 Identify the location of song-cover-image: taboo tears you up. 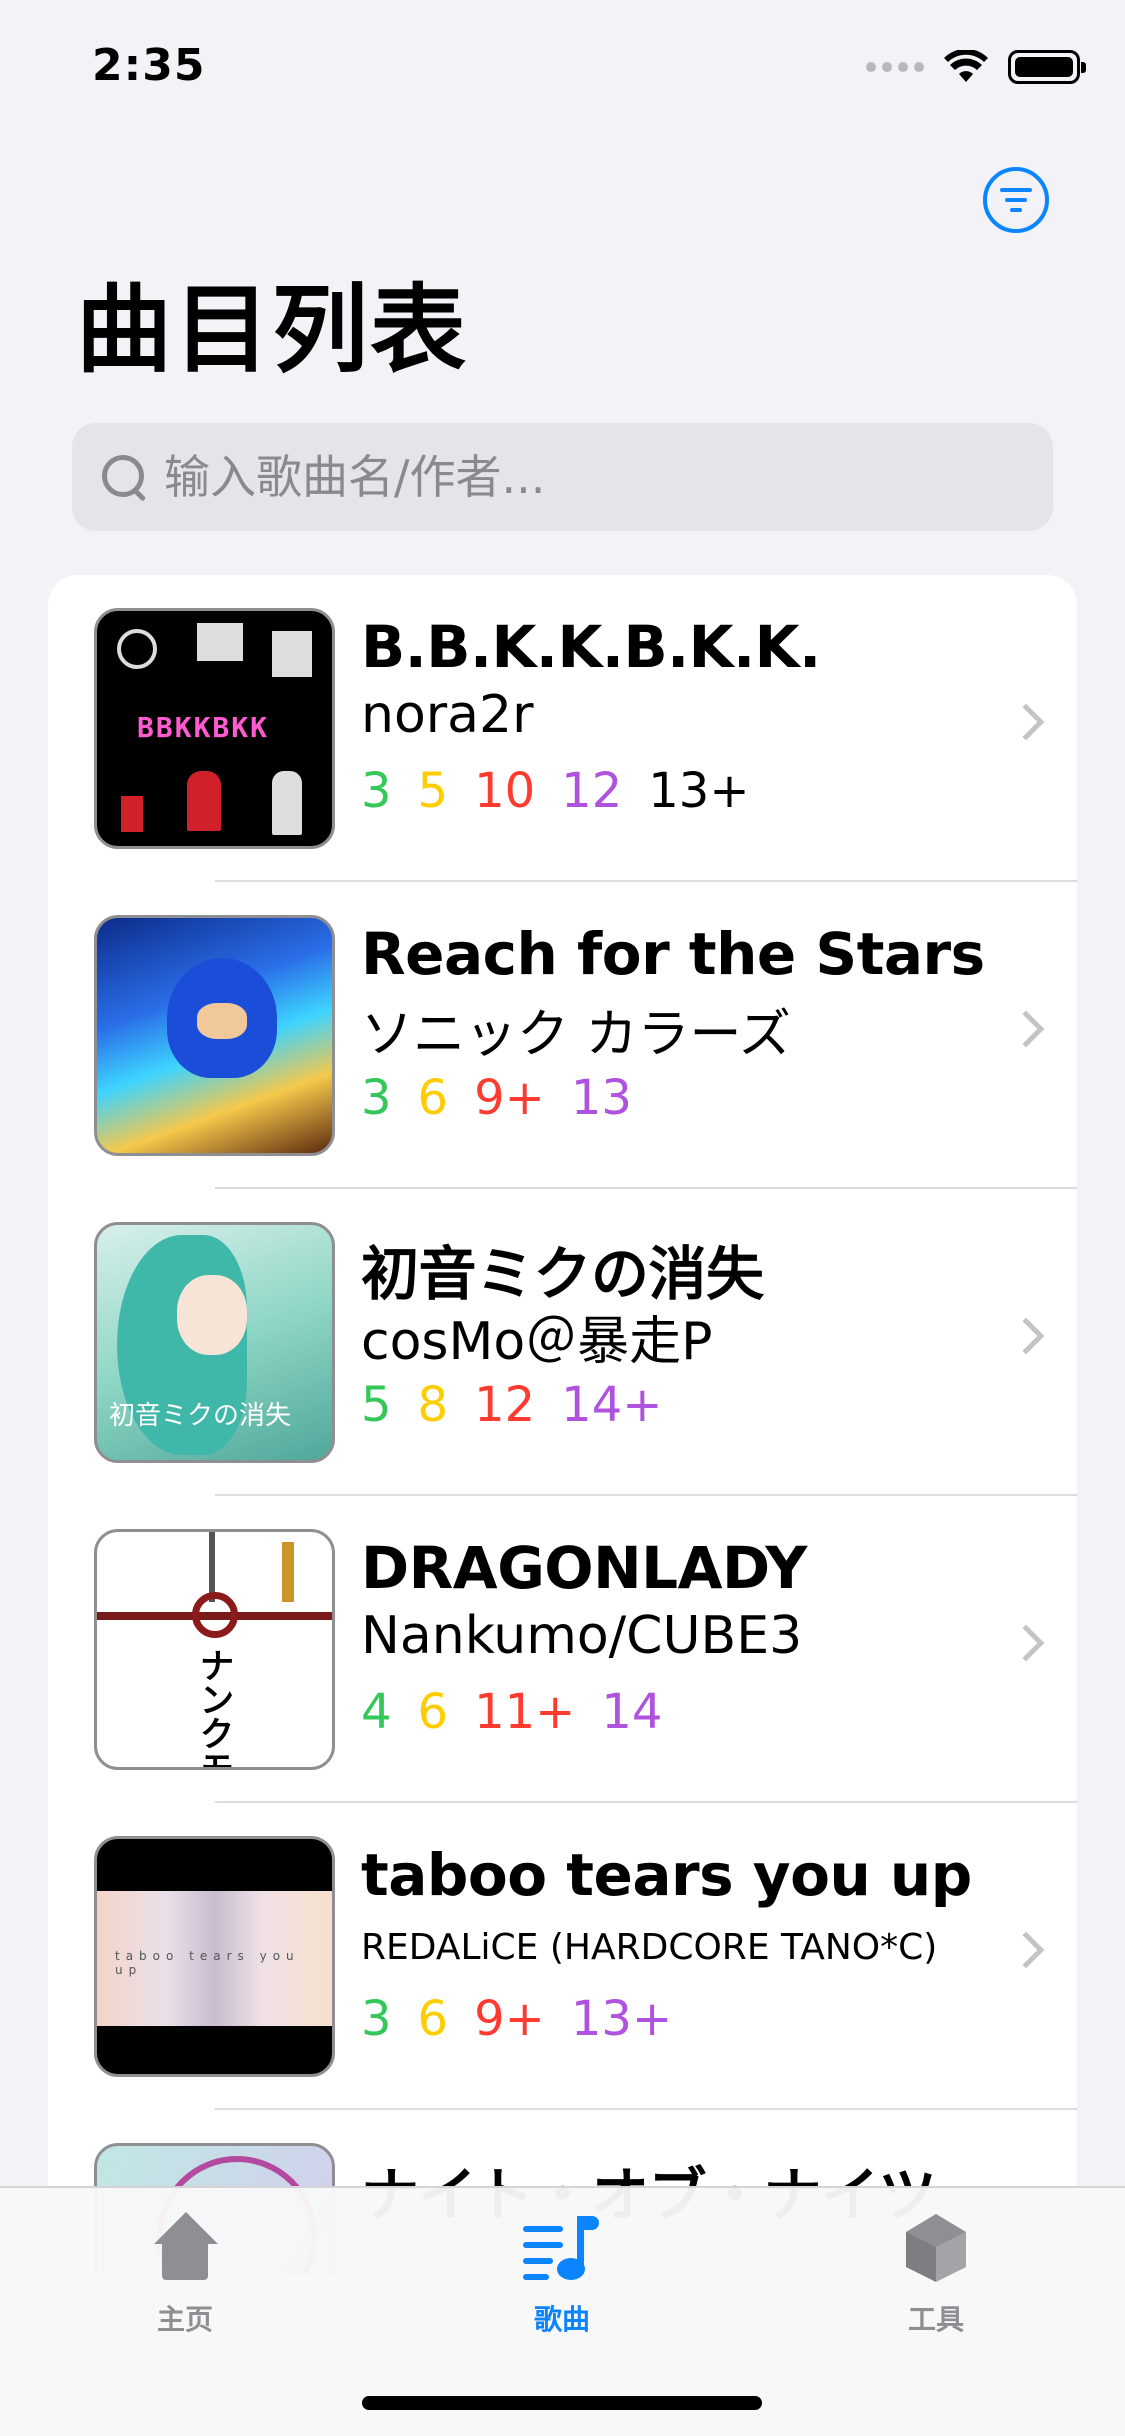
(214, 1956).